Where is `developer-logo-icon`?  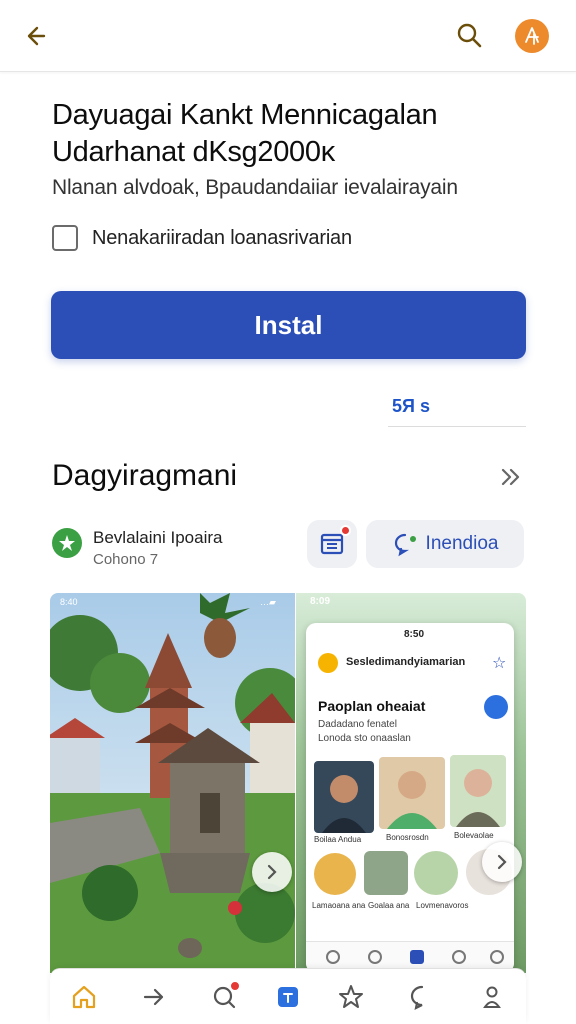
developer-logo-icon is located at coordinates (67, 543).